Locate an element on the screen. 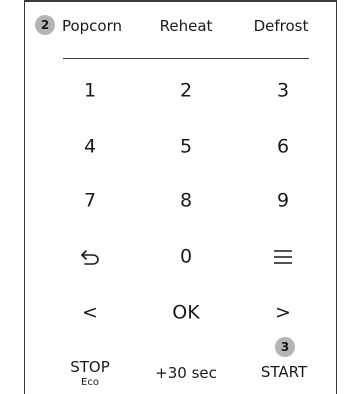 The width and height of the screenshot is (358, 394). key-4: 4 is located at coordinates (90, 147).